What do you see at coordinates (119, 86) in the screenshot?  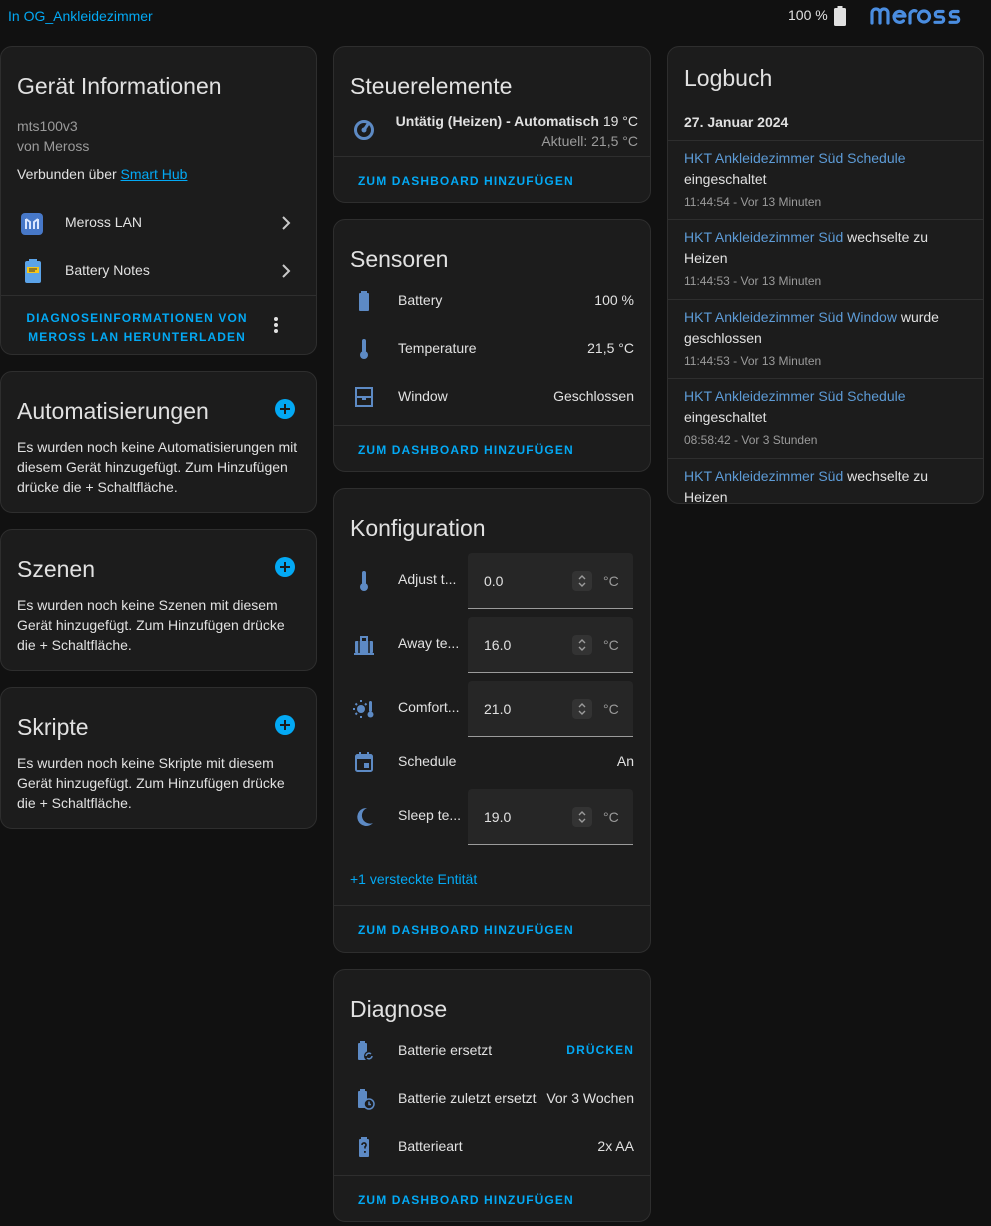 I see `device-info-title: Gerät Informationen` at bounding box center [119, 86].